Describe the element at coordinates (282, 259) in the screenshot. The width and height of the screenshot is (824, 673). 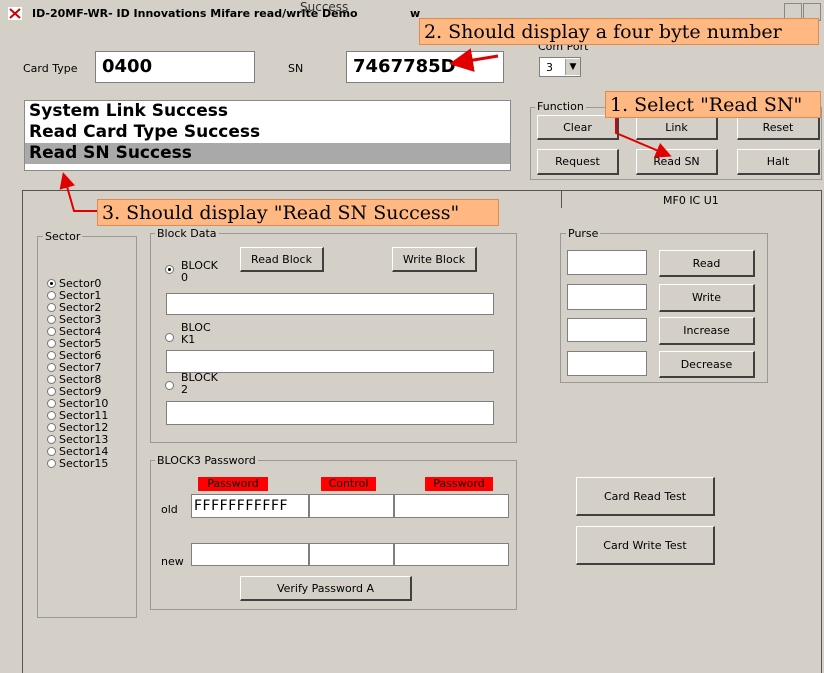
I see `read-block-button: Read Block` at that location.